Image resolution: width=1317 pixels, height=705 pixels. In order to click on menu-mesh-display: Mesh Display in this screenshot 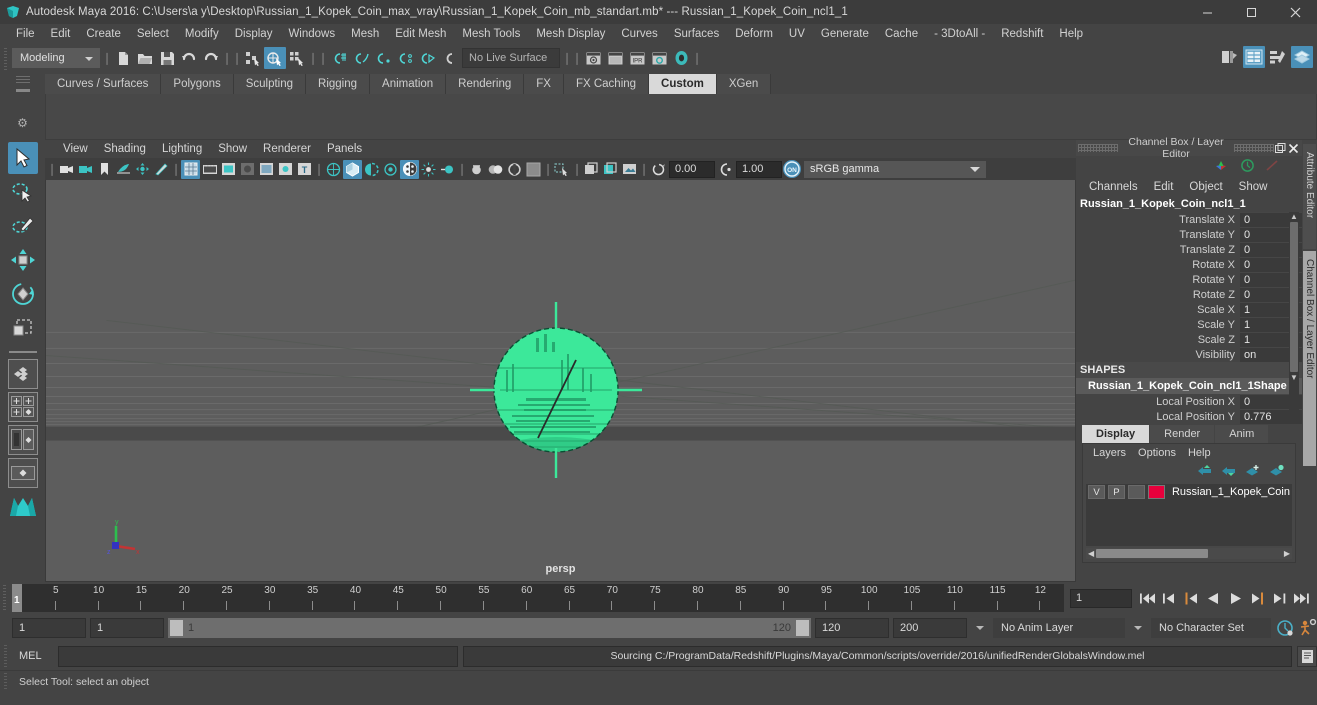, I will do `click(570, 34)`.